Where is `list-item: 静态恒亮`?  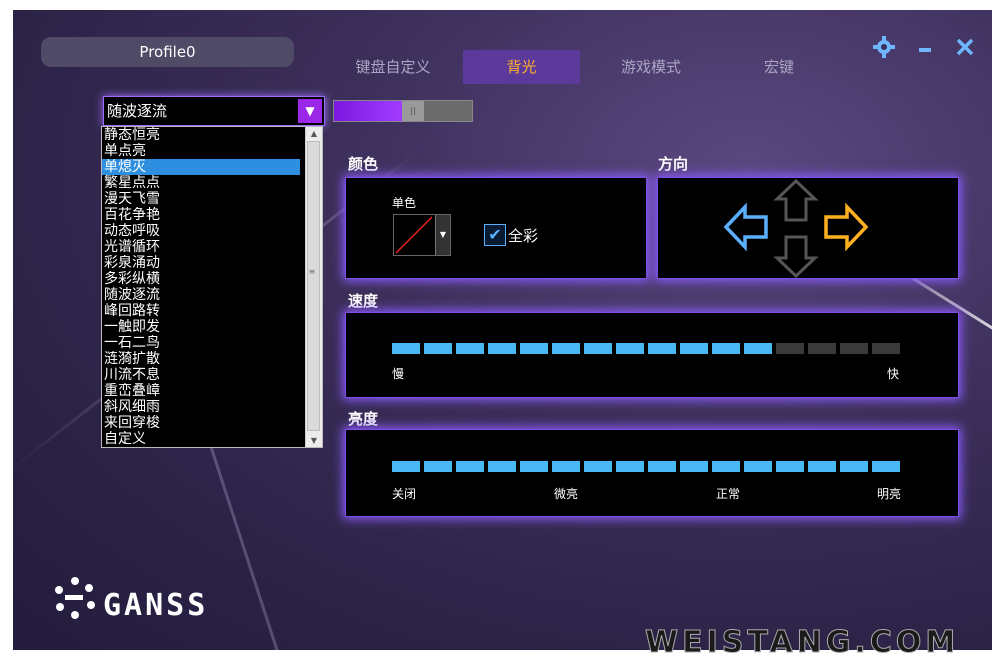
list-item: 静态恒亮 is located at coordinates (201, 135).